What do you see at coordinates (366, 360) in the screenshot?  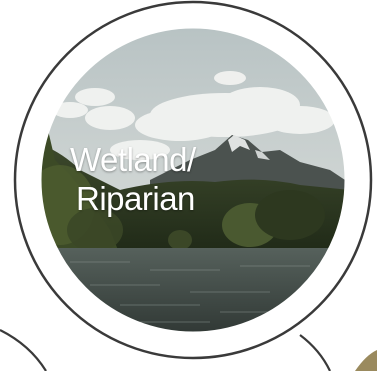 I see `neighbor-tile-fill-right` at bounding box center [366, 360].